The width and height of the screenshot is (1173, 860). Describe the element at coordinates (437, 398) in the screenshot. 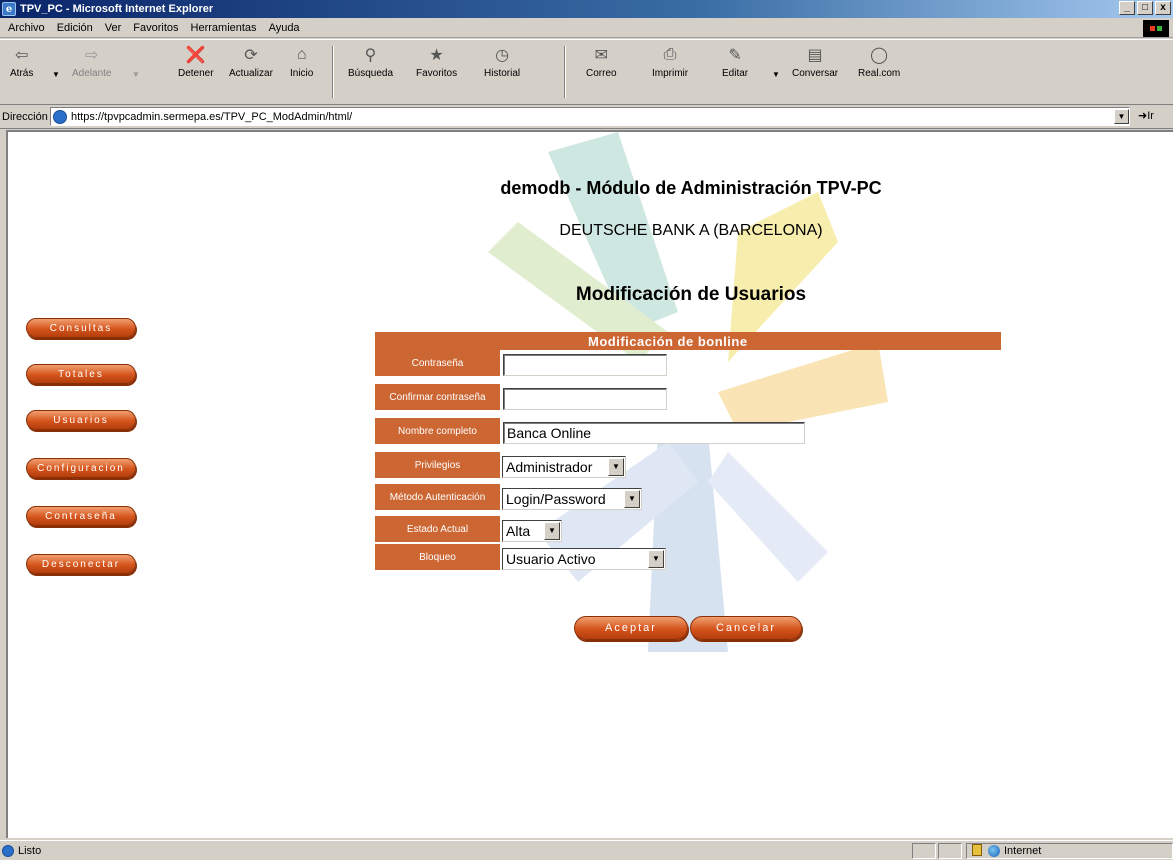

I see `confirm-password-label: Confirmar contraseña` at that location.